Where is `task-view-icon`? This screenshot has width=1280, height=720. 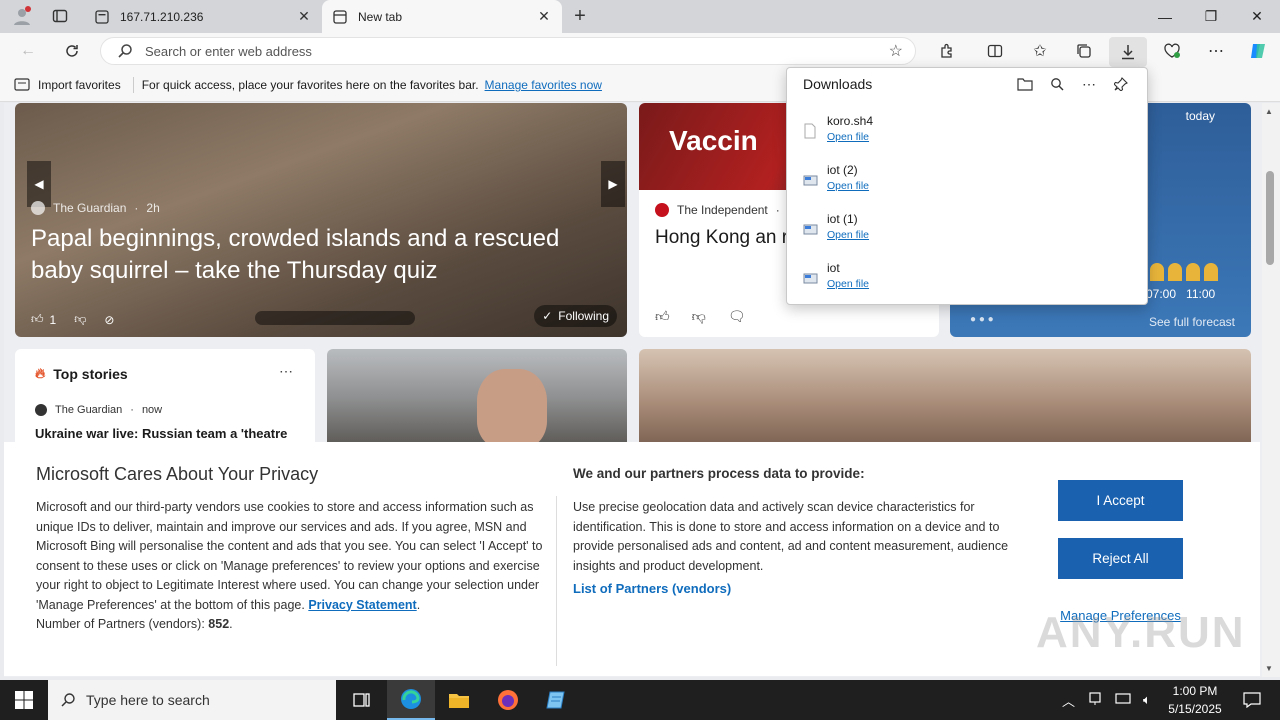 task-view-icon is located at coordinates (362, 700).